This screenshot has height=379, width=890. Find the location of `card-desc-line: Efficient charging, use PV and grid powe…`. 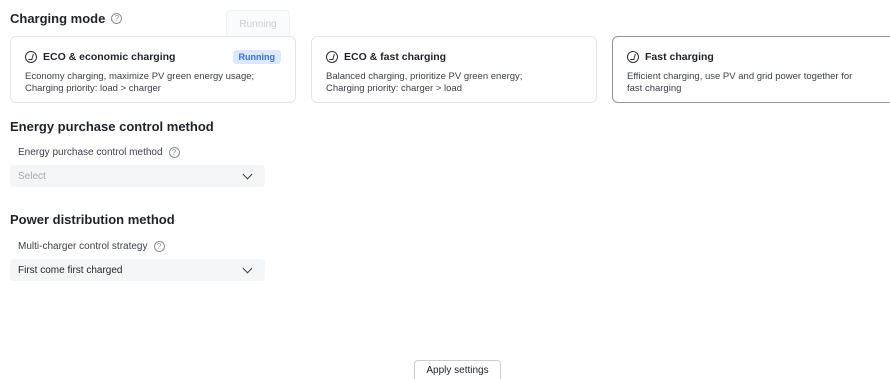

card-desc-line: Efficient charging, use PV and grid powe… is located at coordinates (740, 76).